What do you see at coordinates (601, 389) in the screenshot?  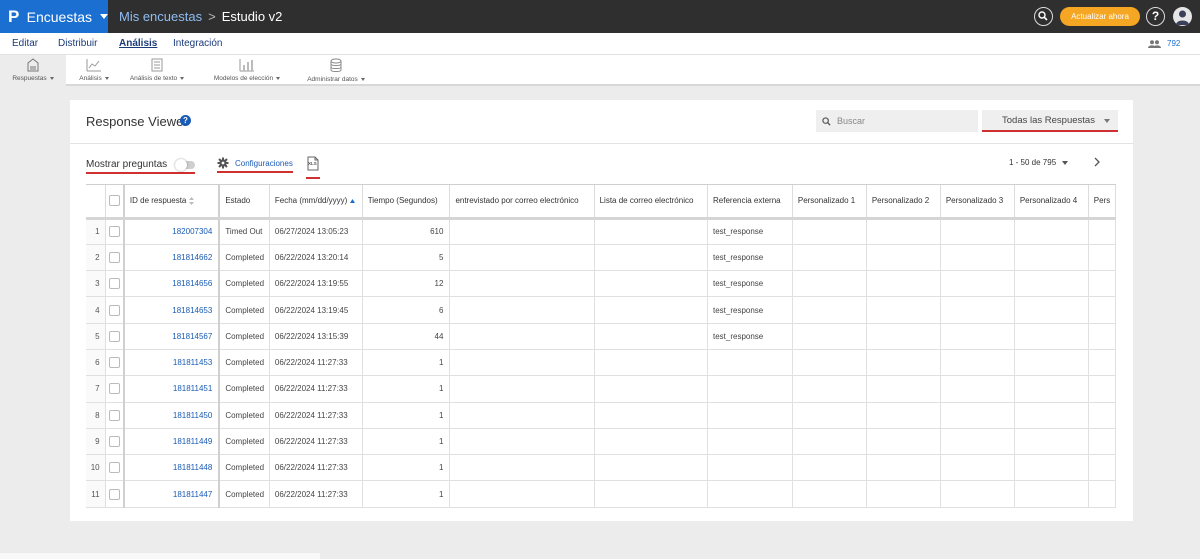 I see `table-row: 7 181811451 Completed 06/22/2024 11:27:33 1` at bounding box center [601, 389].